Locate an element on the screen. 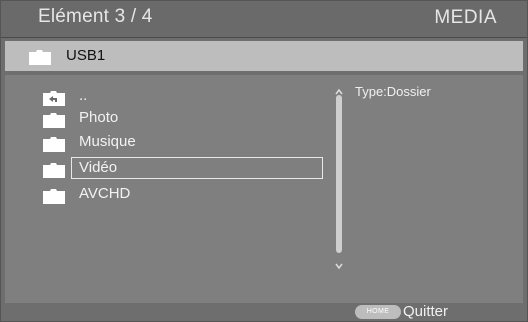 This screenshot has height=322, width=528. element-counter: Elément 3 / 4 is located at coordinates (95, 16).